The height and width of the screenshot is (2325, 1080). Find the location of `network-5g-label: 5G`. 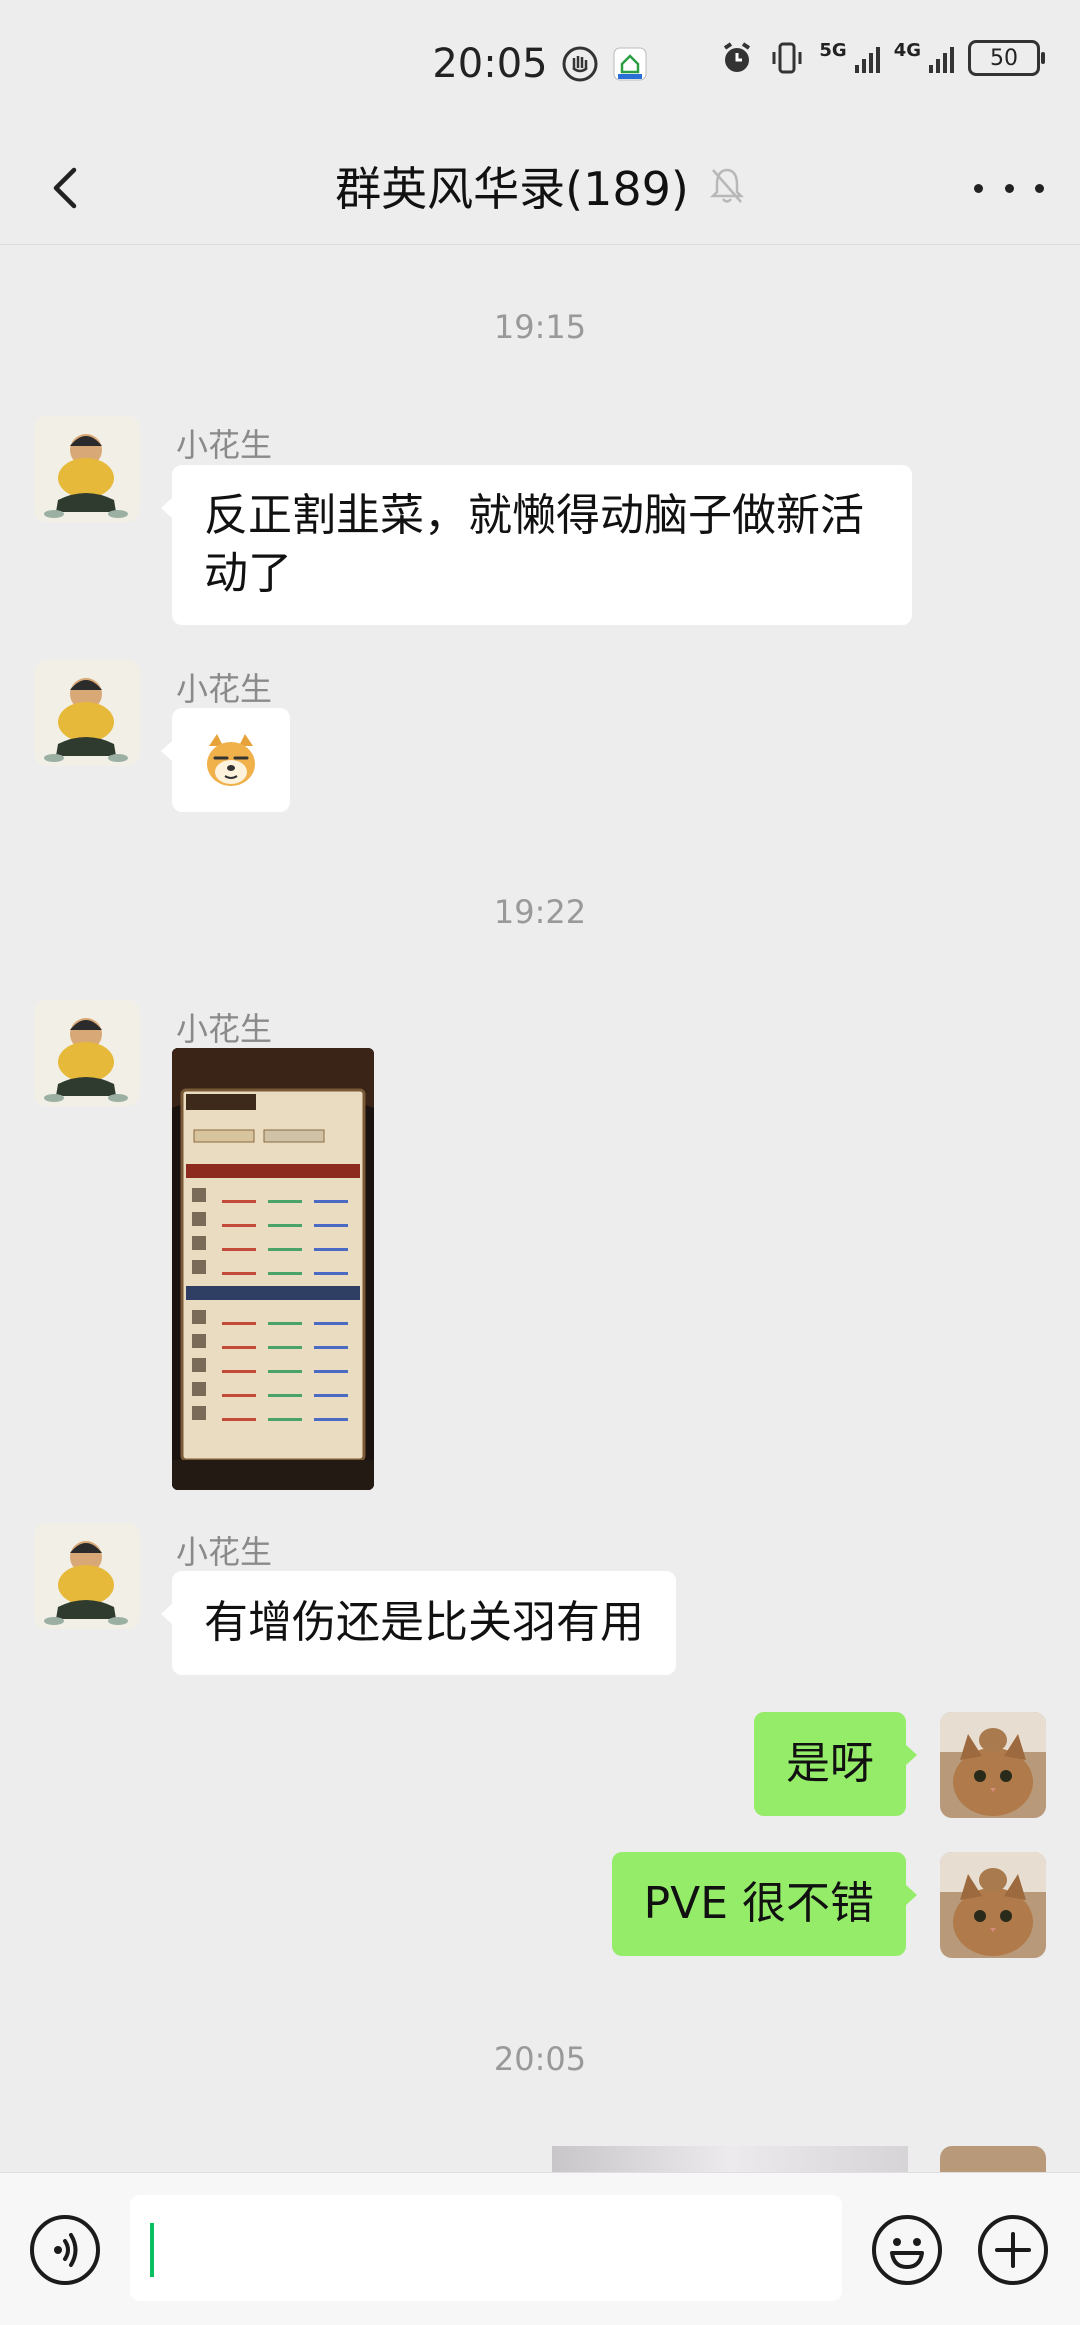

network-5g-label: 5G is located at coordinates (833, 50).